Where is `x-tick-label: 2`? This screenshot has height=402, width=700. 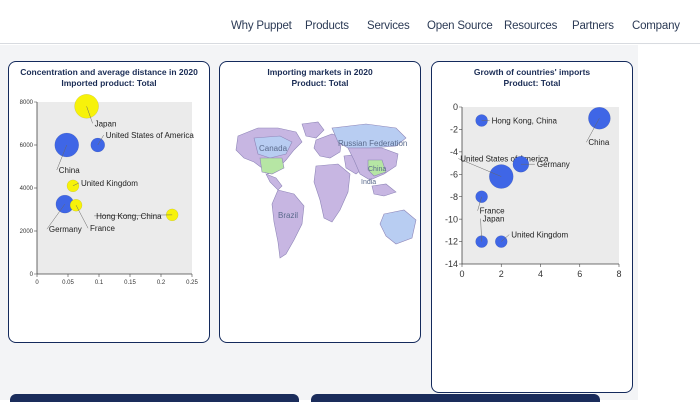
x-tick-label: 2 is located at coordinates (501, 274).